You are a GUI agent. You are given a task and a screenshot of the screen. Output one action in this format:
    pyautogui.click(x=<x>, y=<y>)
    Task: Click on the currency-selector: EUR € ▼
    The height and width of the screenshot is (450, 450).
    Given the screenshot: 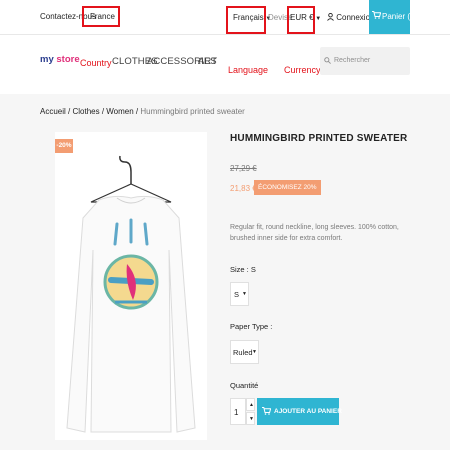 What is the action you would take?
    pyautogui.click(x=305, y=17)
    